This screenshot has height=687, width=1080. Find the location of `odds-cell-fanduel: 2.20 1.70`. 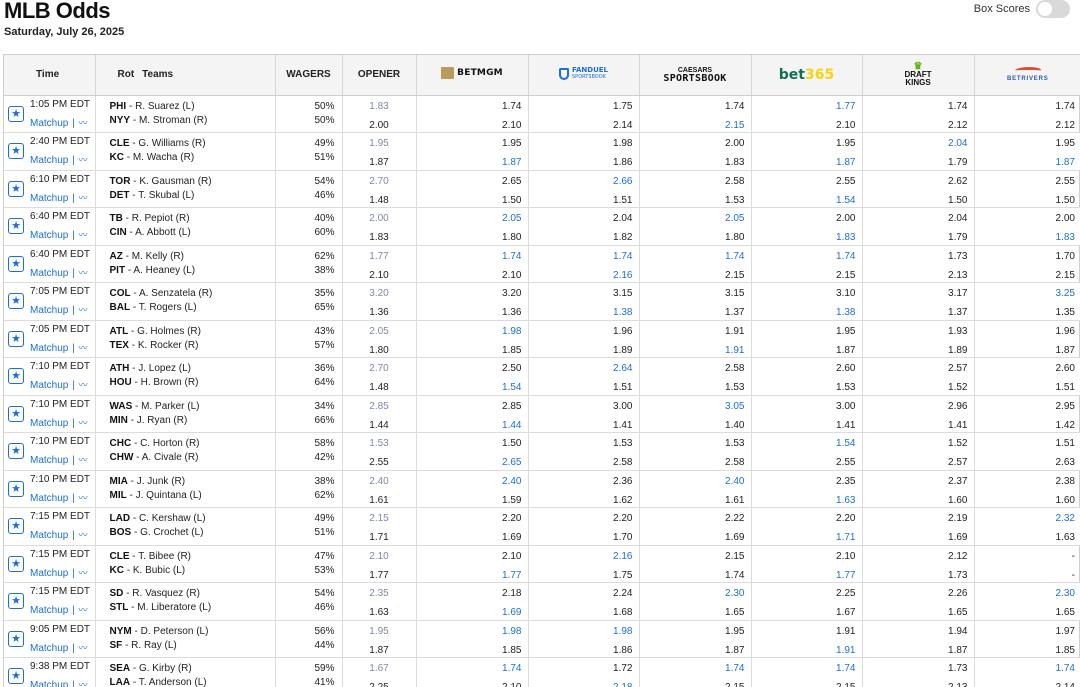

odds-cell-fanduel: 2.20 1.70 is located at coordinates (584, 526).